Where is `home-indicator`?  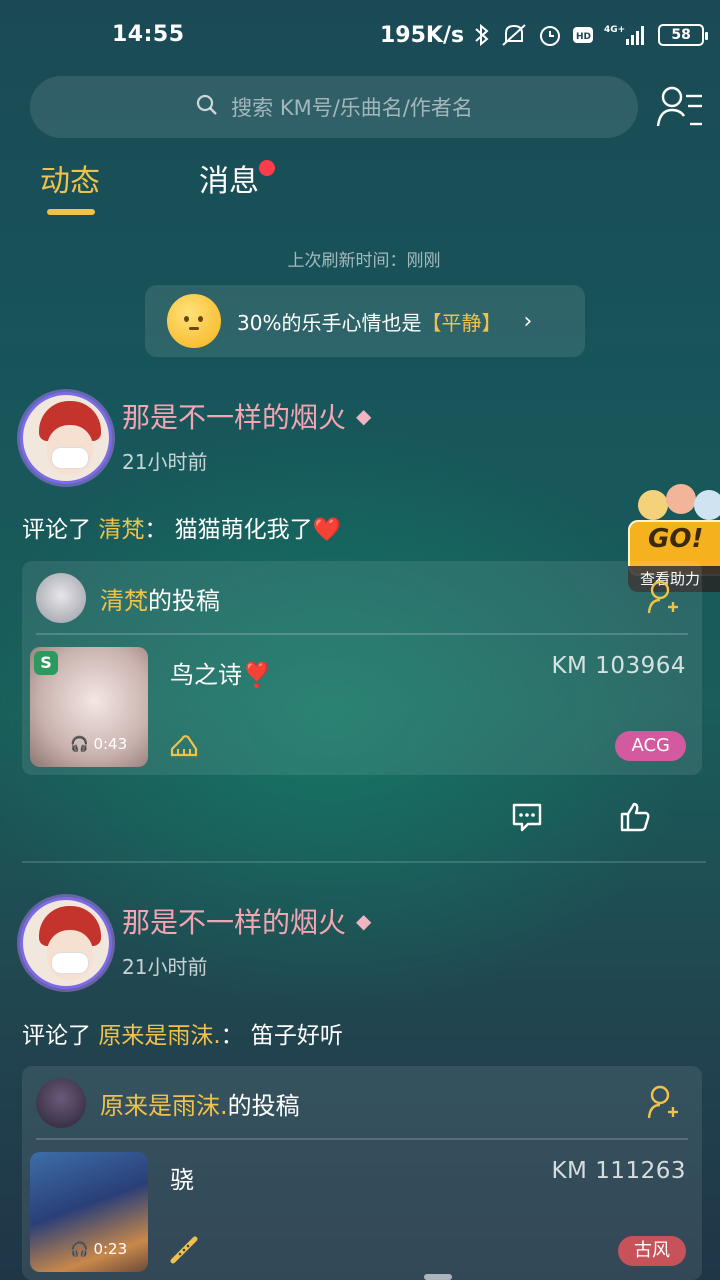
home-indicator is located at coordinates (438, 1277).